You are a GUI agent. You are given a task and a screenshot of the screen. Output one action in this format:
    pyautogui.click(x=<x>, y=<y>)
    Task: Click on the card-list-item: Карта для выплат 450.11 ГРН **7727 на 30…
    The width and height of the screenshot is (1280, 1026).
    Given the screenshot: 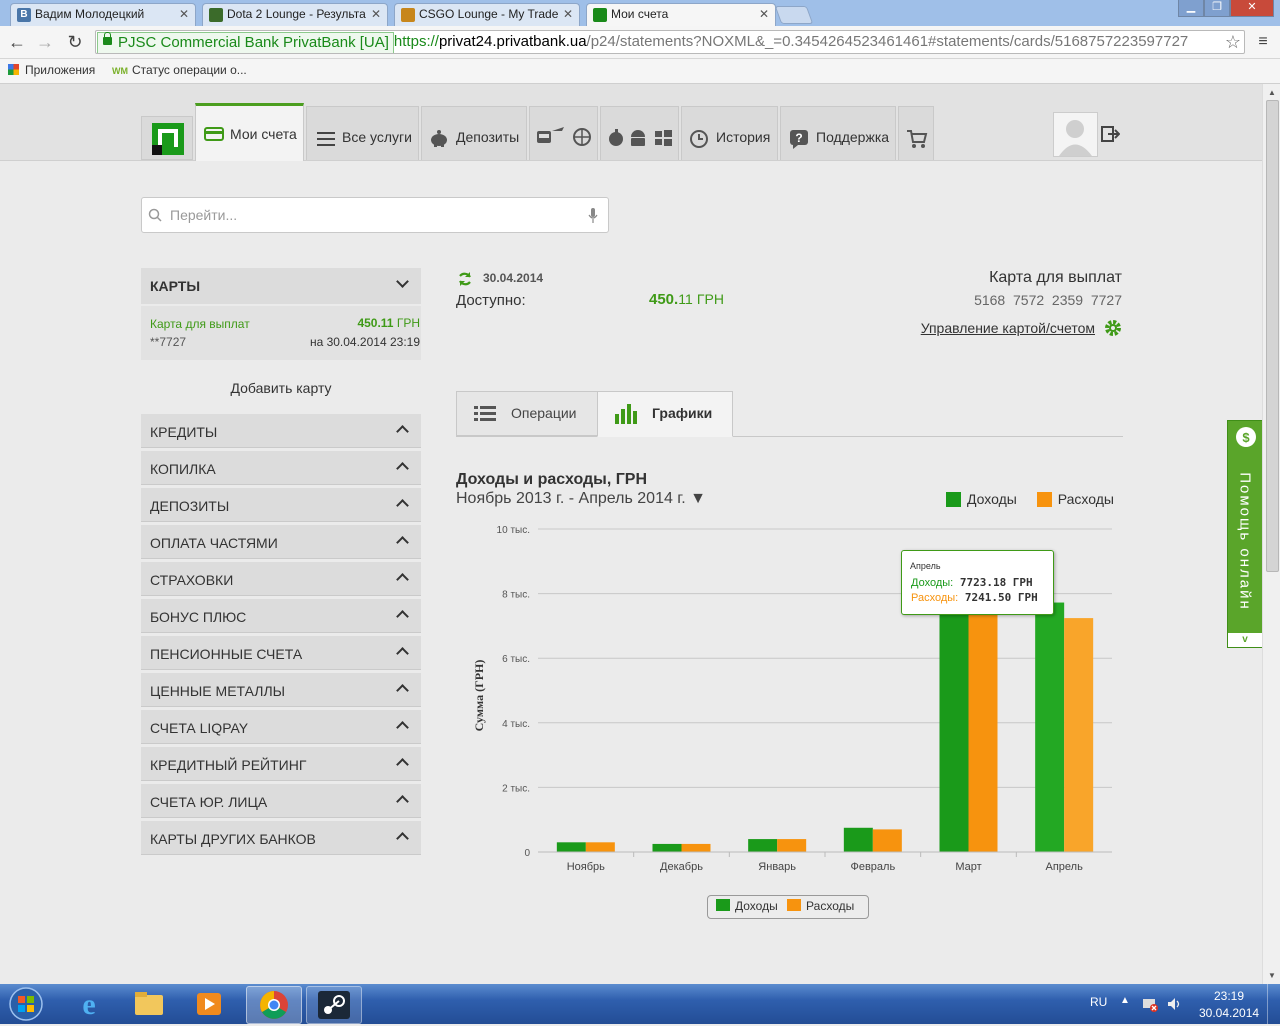 What is the action you would take?
    pyautogui.click(x=281, y=333)
    